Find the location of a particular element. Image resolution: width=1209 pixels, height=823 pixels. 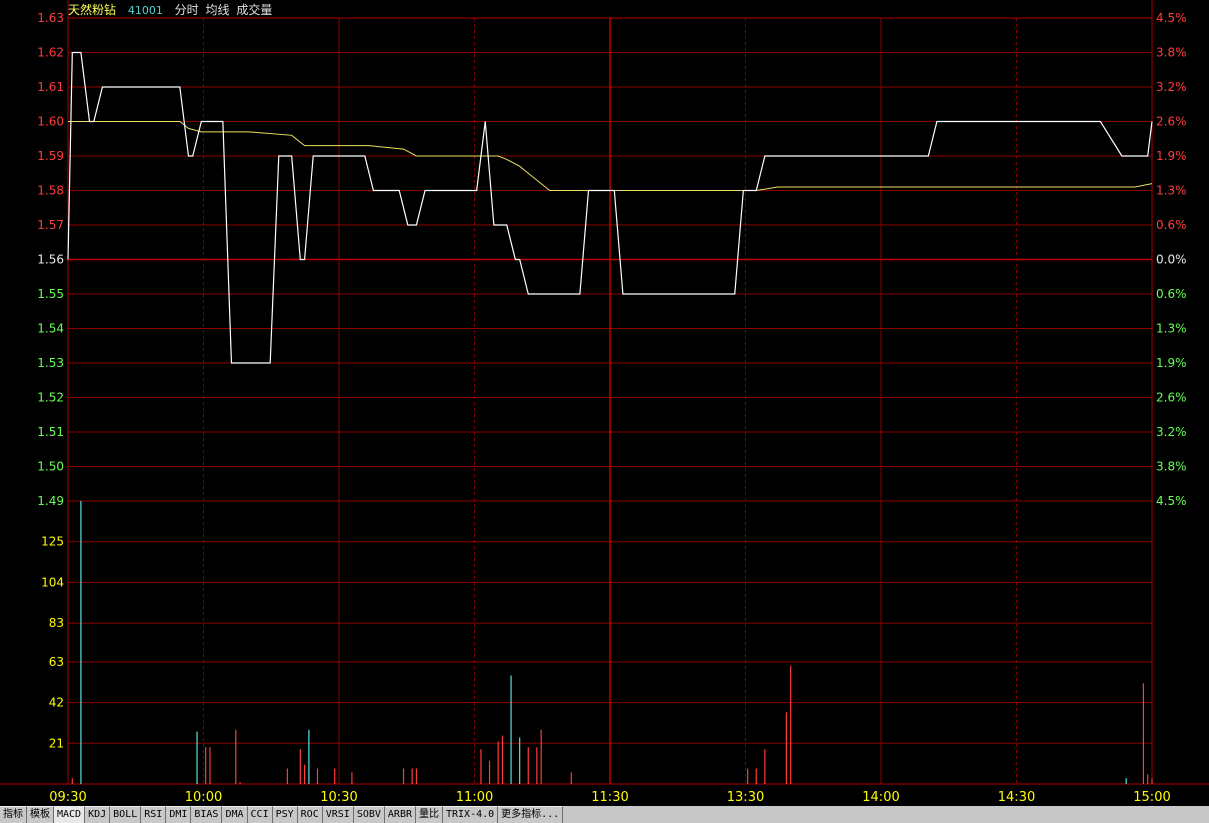

indicator-tab: DMA is located at coordinates (235, 814).